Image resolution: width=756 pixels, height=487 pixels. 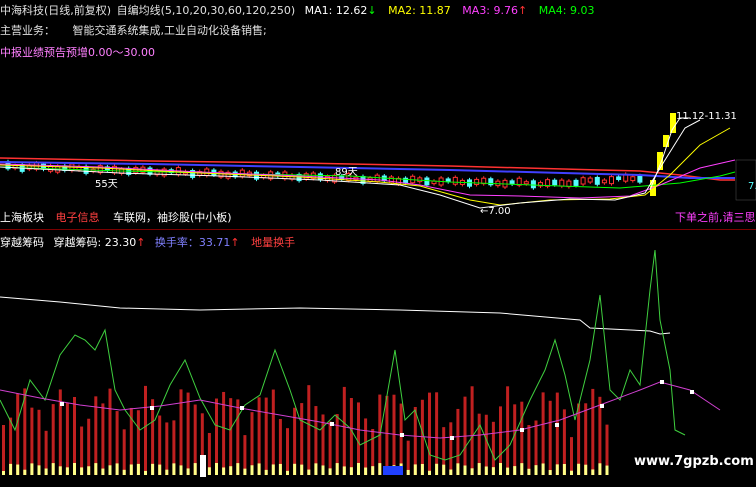 I want to click on sector-tag: 电子信息, so click(x=78, y=217).